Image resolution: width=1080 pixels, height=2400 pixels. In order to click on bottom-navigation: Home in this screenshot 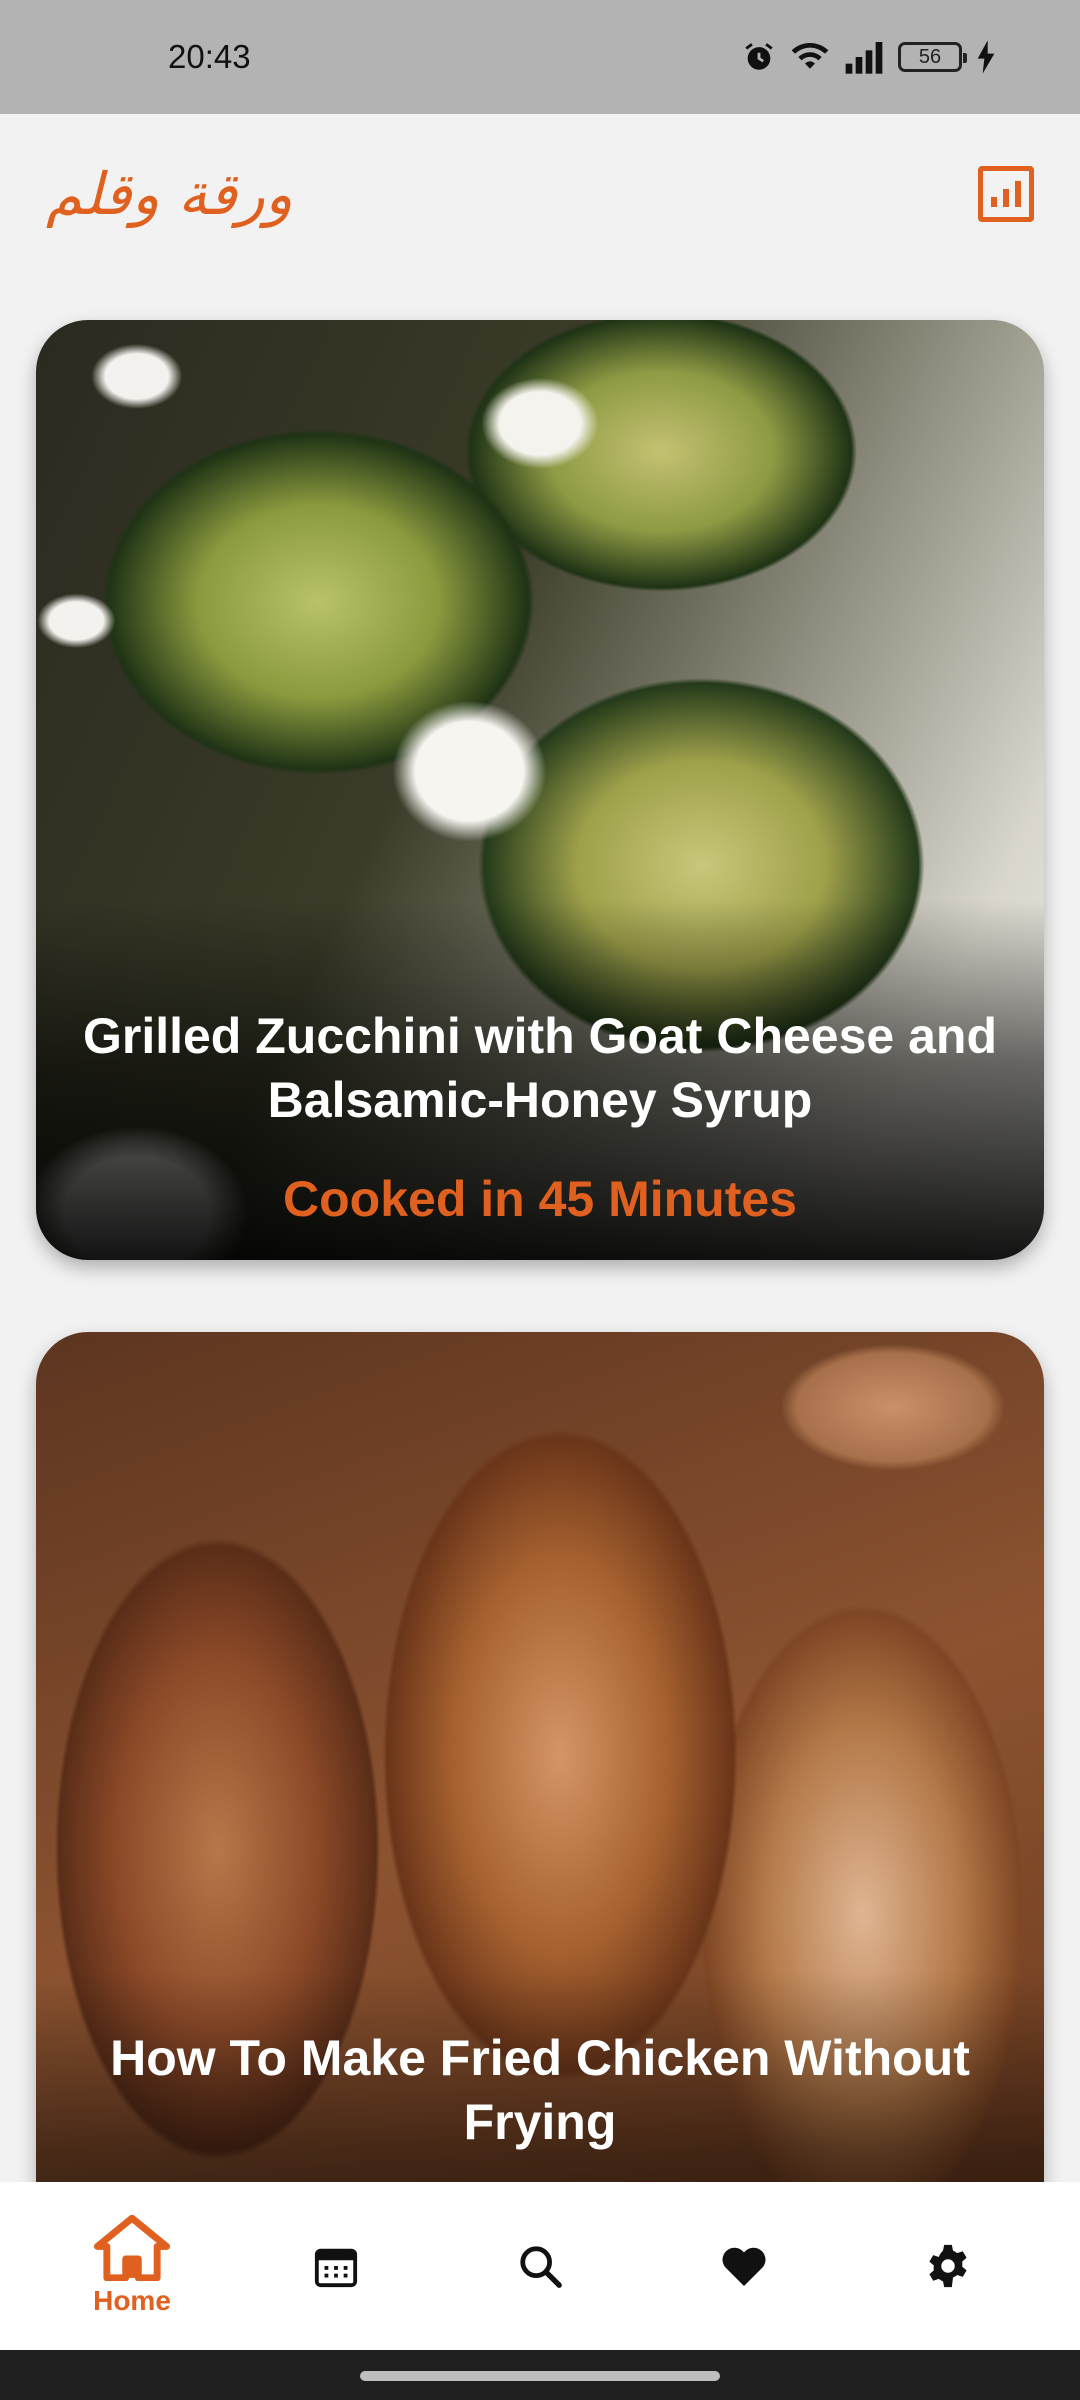, I will do `click(540, 2266)`.